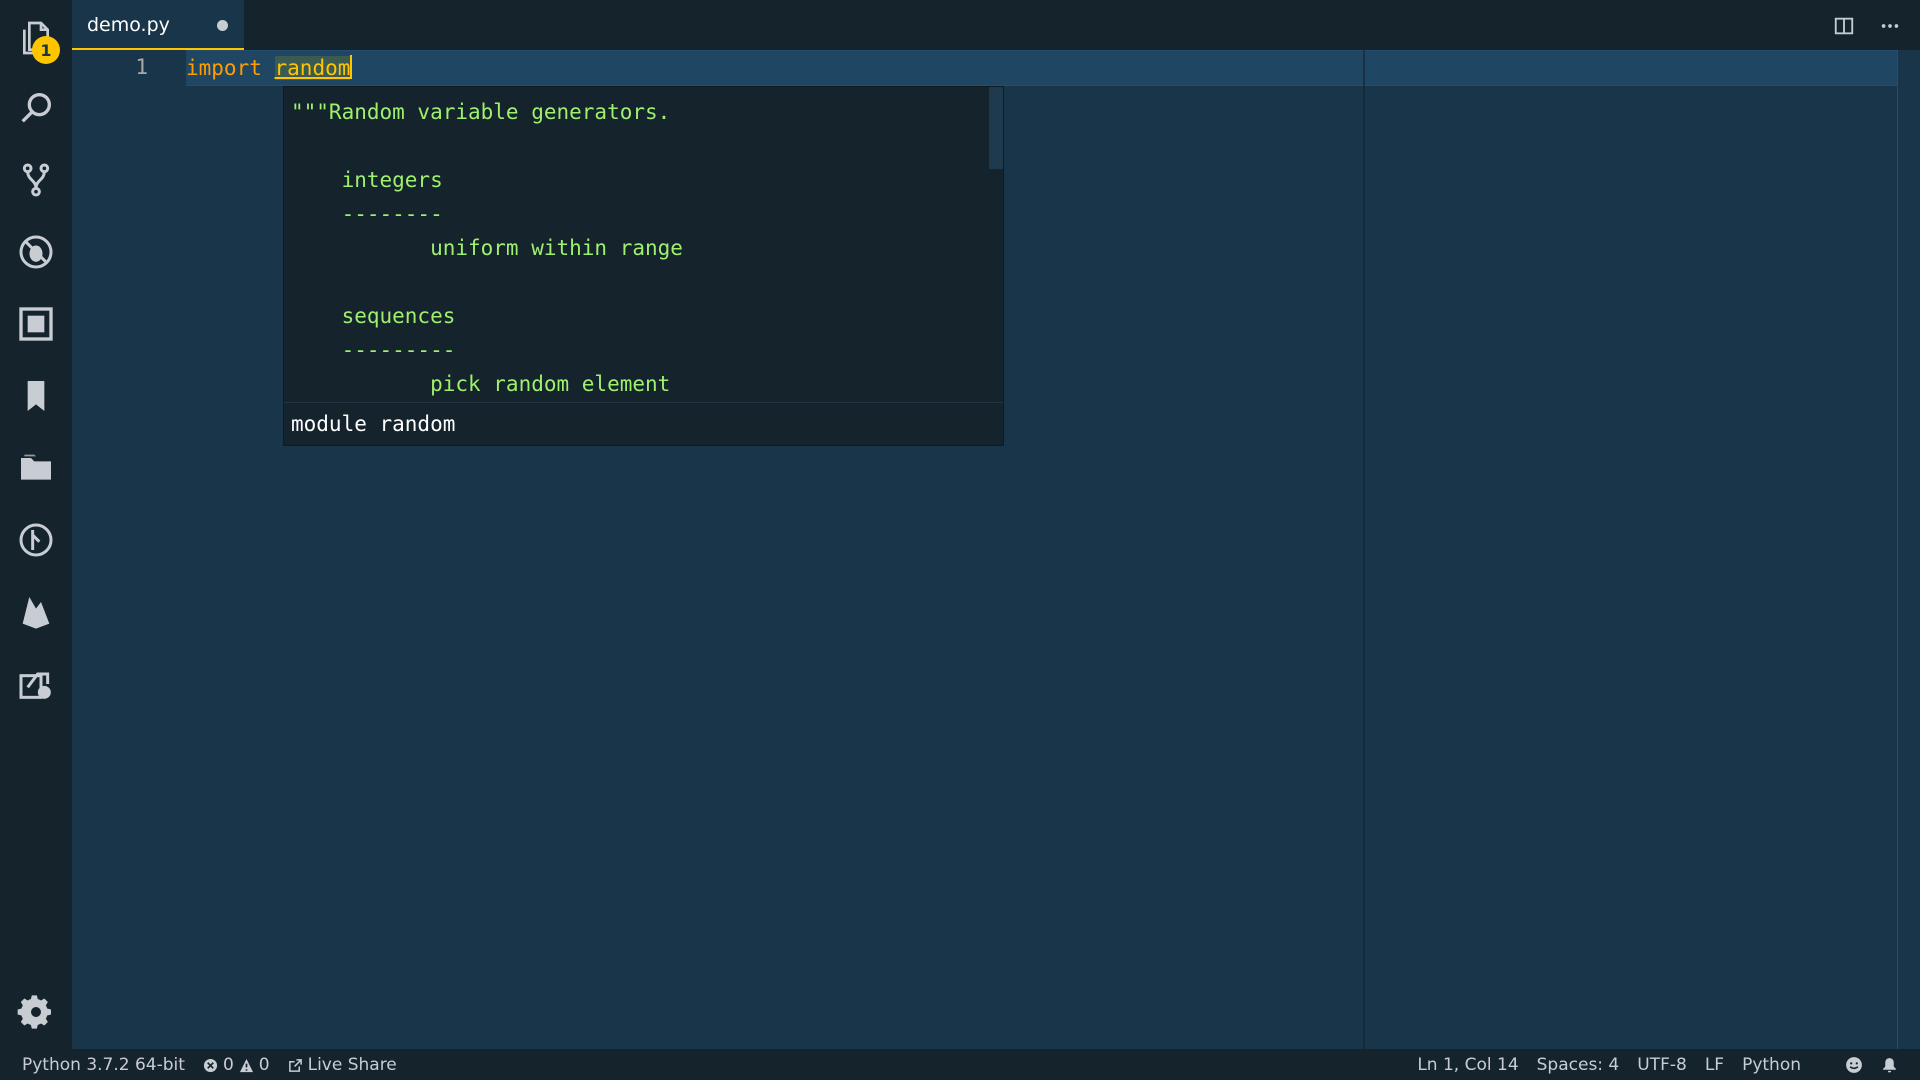 The image size is (1920, 1080). What do you see at coordinates (1889, 1065) in the screenshot?
I see `notifications-bell-icon` at bounding box center [1889, 1065].